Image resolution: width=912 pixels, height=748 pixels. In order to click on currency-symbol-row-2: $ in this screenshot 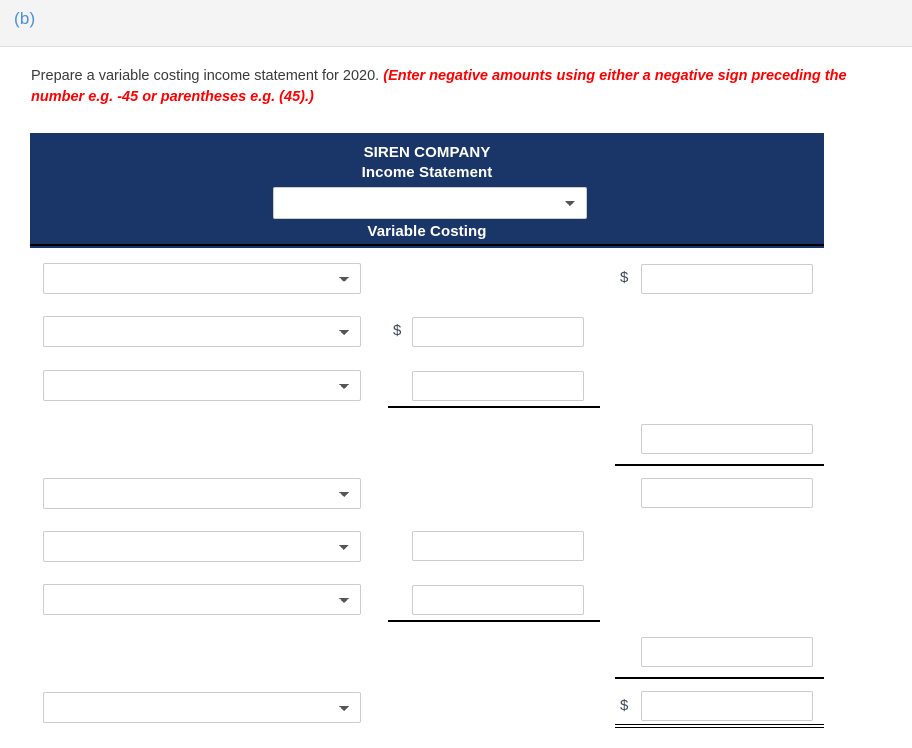, I will do `click(397, 330)`.